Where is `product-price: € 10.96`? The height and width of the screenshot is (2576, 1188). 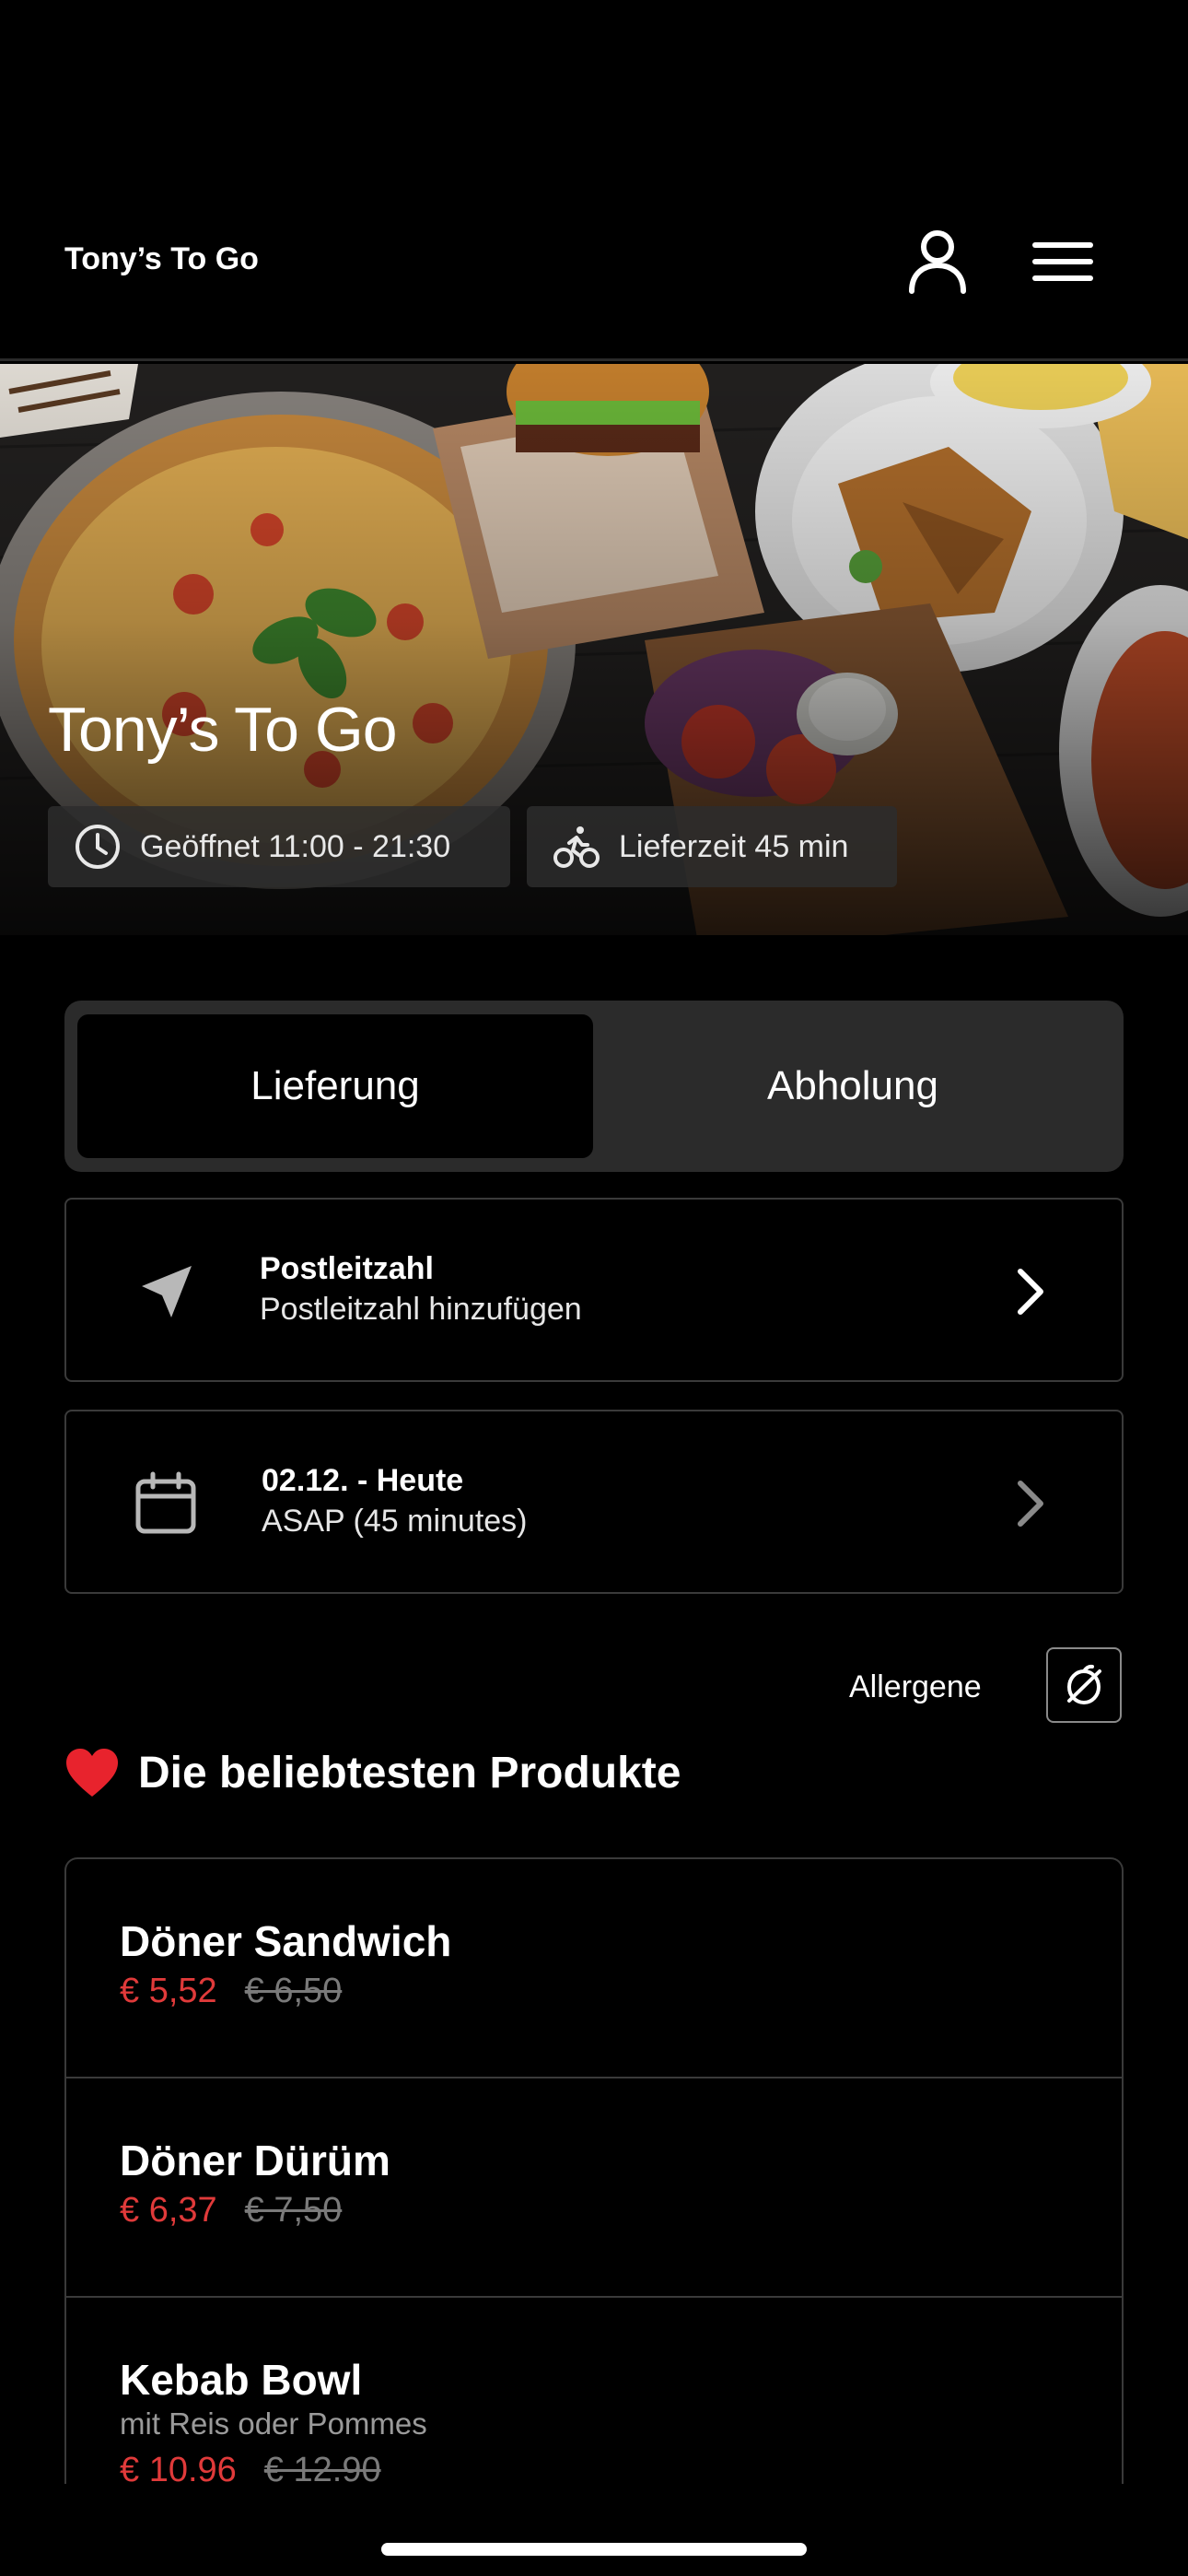 product-price: € 10.96 is located at coordinates (178, 2467).